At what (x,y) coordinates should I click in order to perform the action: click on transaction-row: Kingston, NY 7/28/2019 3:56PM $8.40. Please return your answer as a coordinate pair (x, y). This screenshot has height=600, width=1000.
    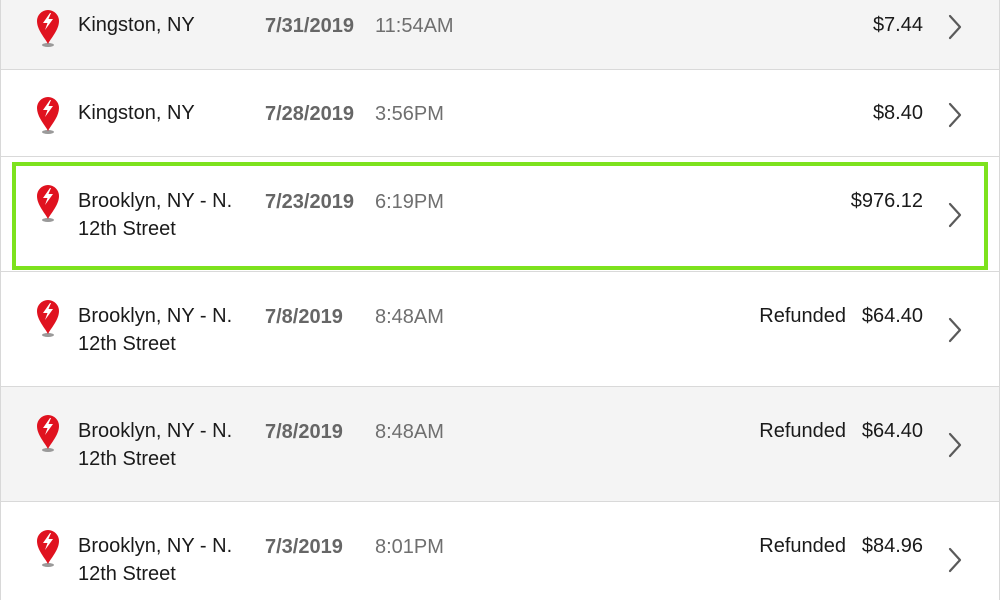
    Looking at the image, I should click on (500, 113).